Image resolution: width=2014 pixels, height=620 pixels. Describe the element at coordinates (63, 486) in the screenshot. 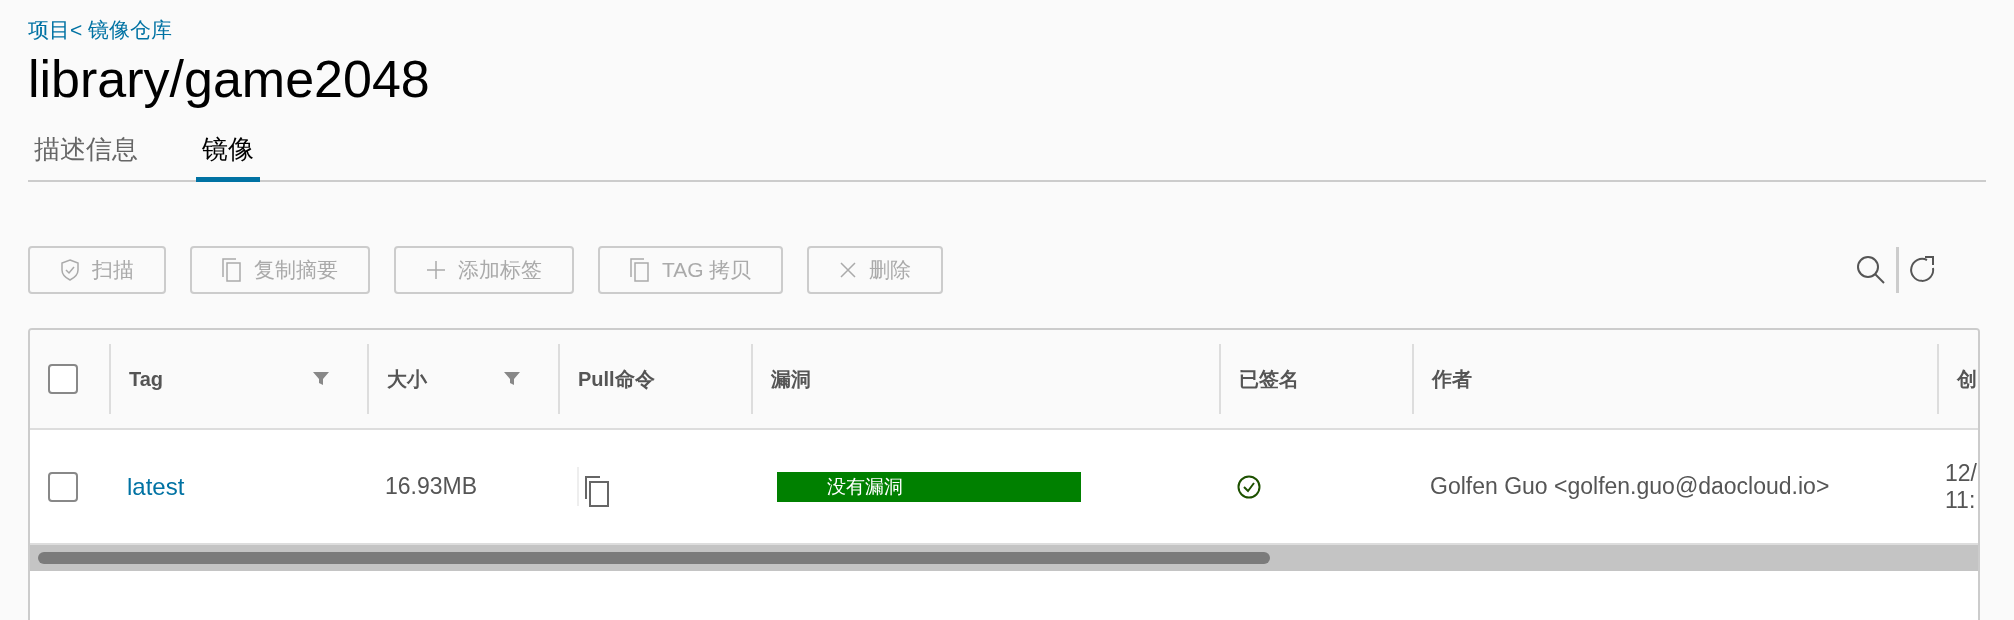

I see `row-checkbox` at that location.